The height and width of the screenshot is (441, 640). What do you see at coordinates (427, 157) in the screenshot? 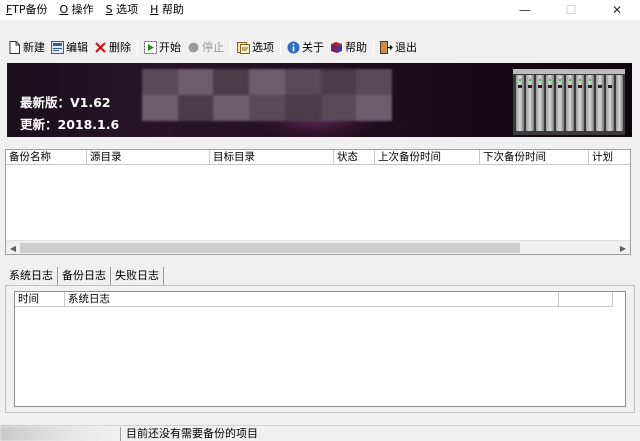
I see `column-header: 上次备份时间` at bounding box center [427, 157].